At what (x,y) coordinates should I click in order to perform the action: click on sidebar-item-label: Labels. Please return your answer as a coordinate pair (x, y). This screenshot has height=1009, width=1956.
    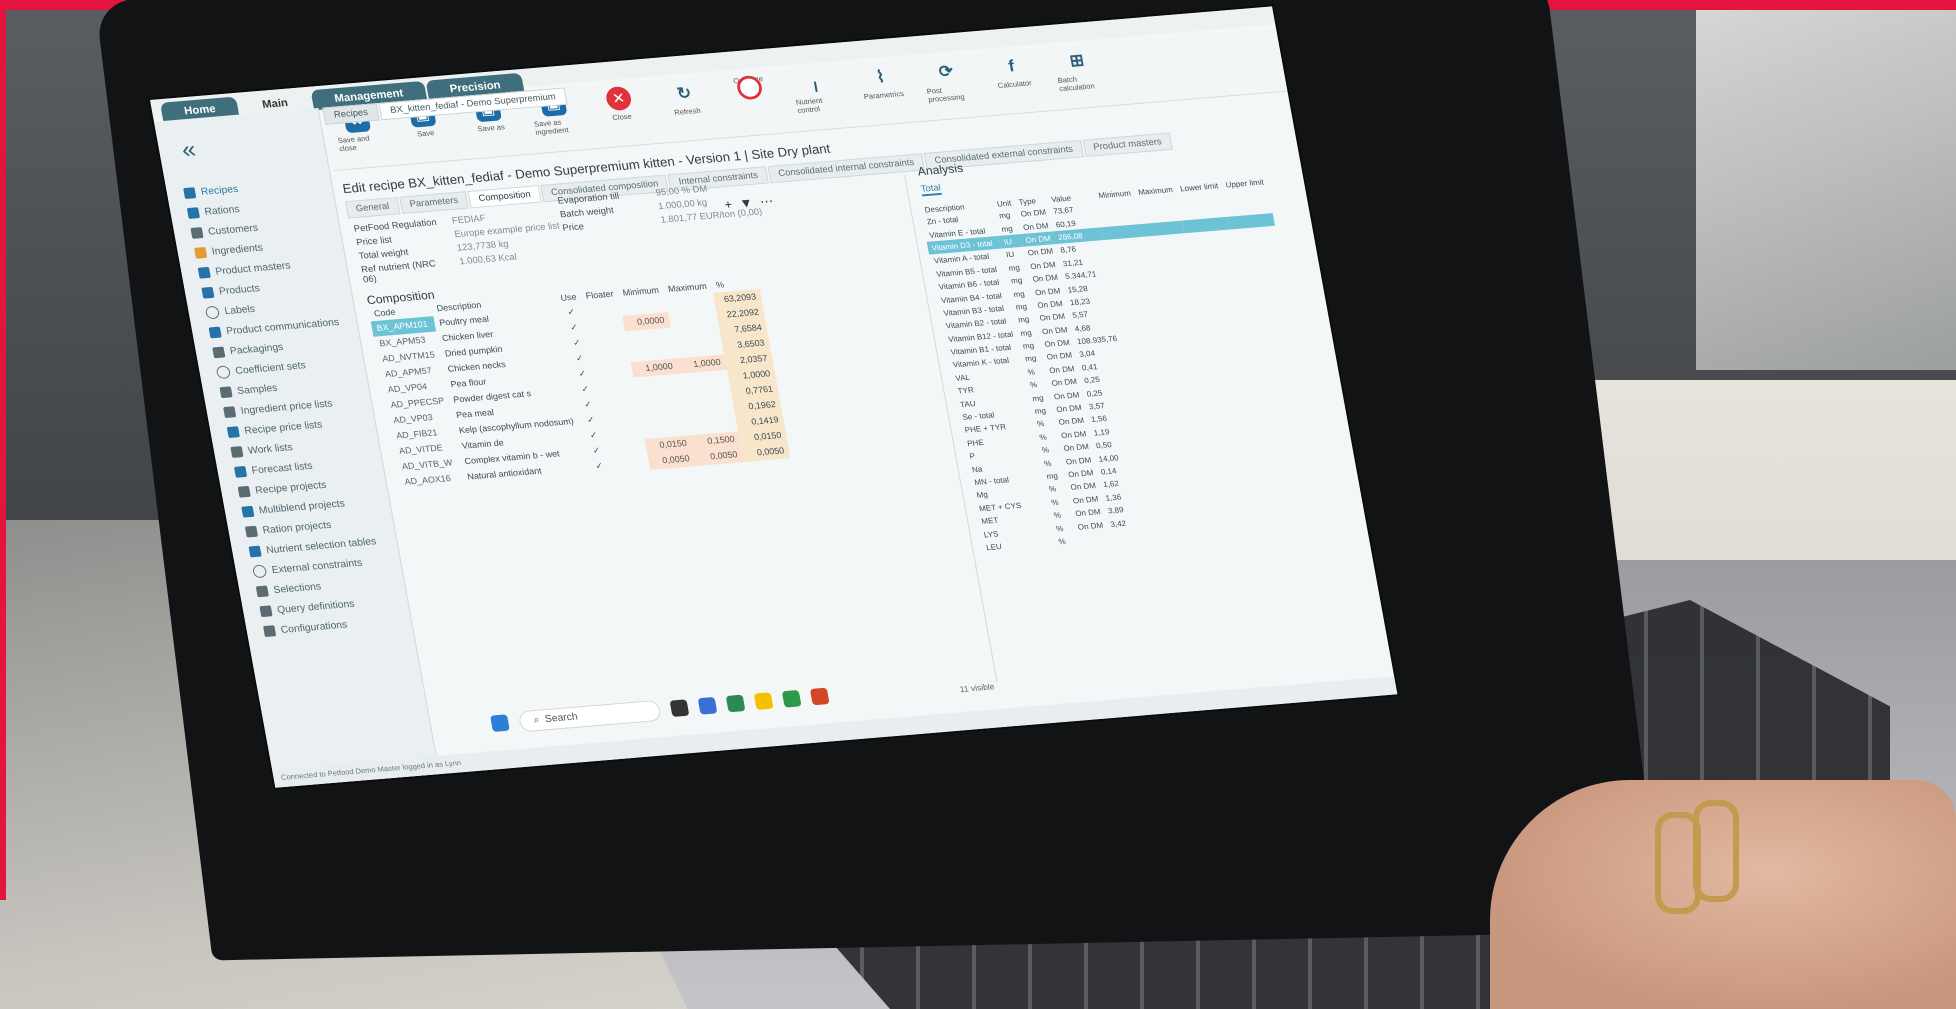
    Looking at the image, I should click on (239, 310).